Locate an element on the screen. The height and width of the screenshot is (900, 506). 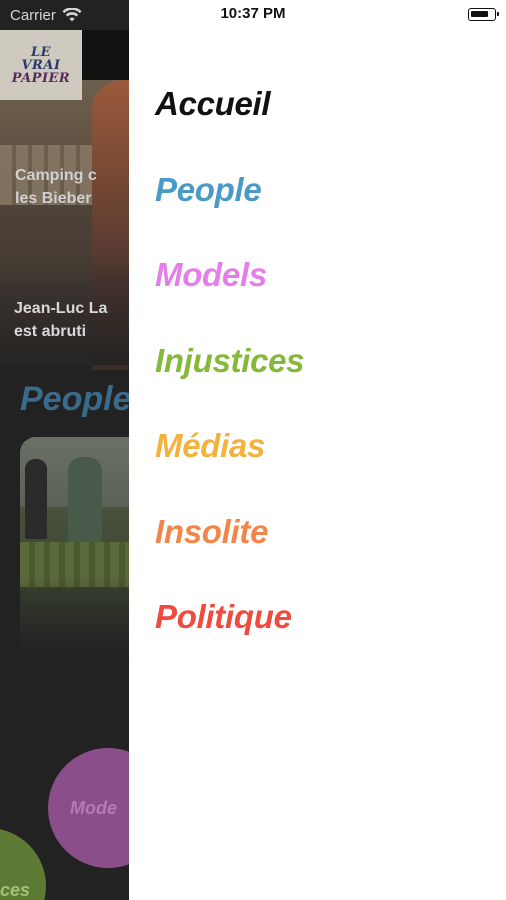
logo-line-2: VRAI is located at coordinates (41, 65).